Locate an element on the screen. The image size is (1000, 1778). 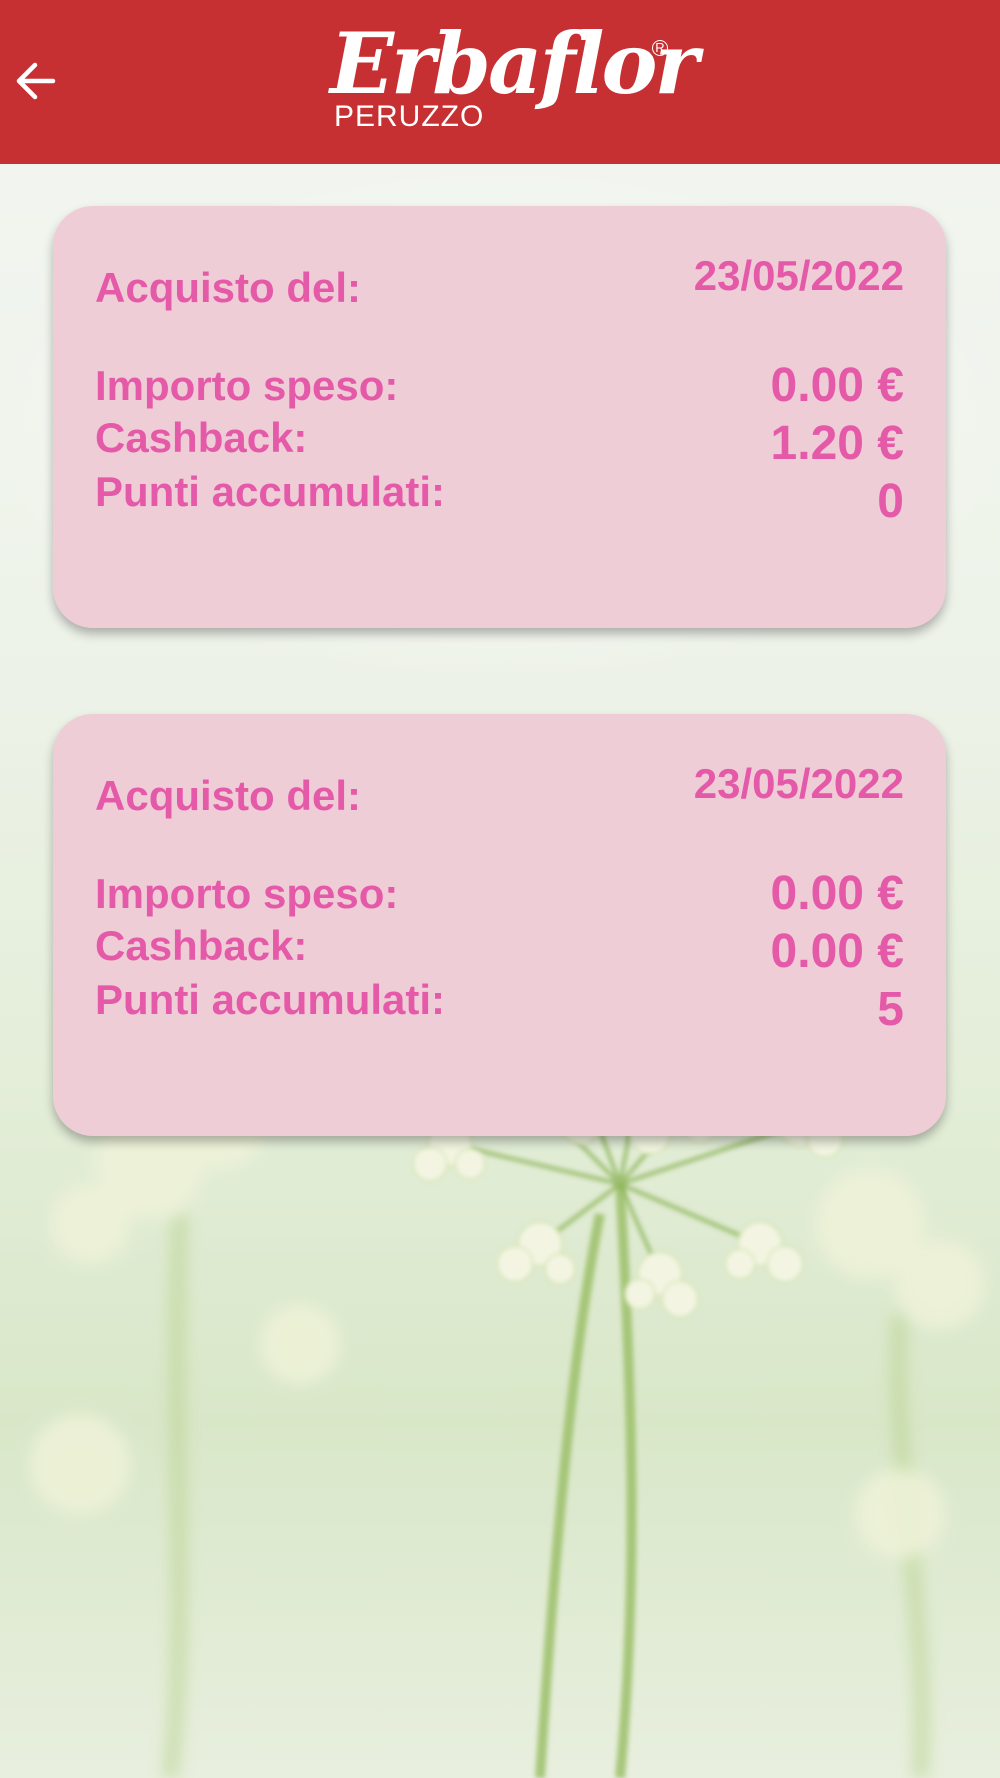
cashback-value: 0.00 € is located at coordinates (837, 951).